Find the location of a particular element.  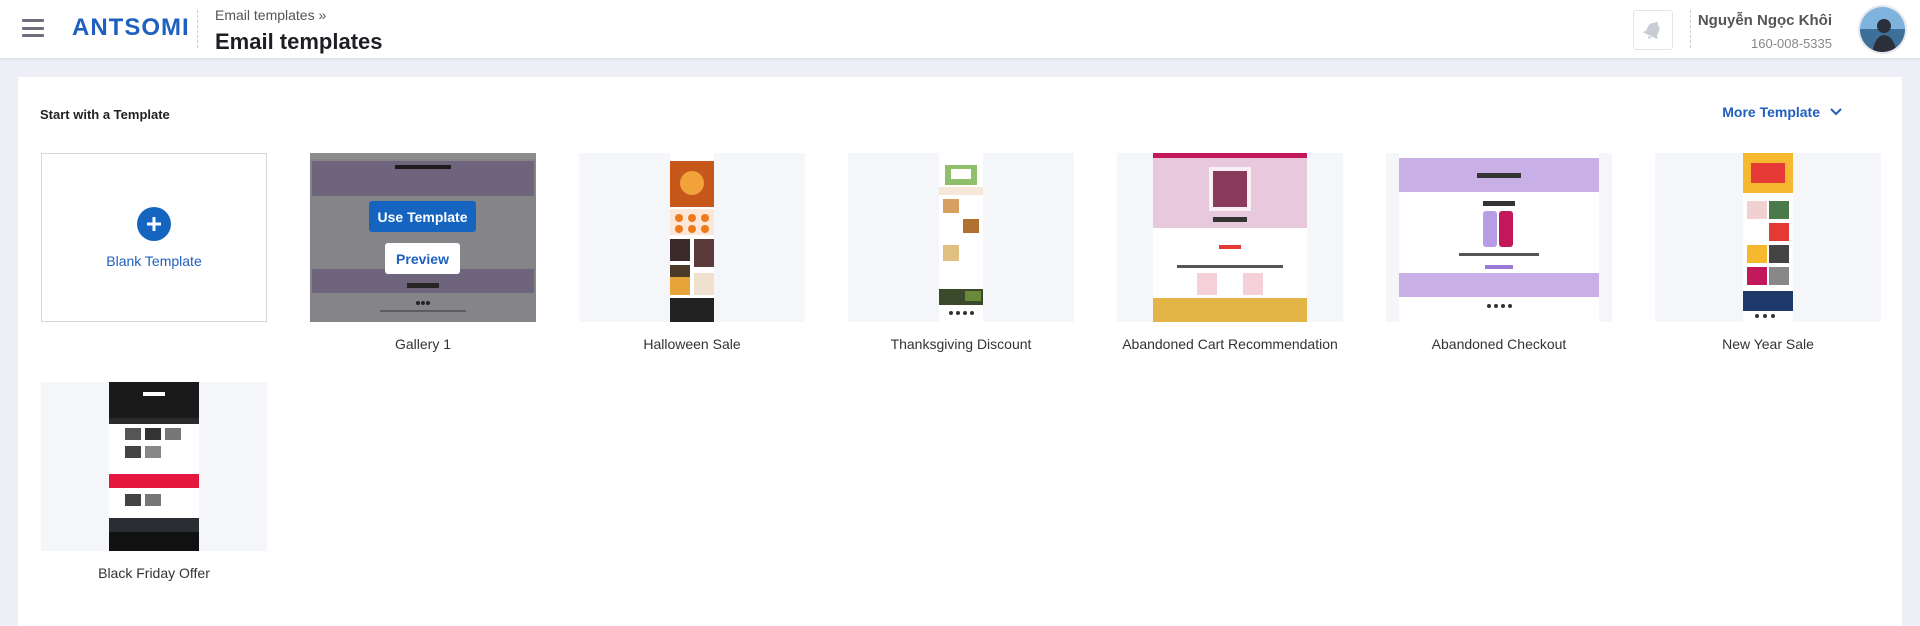

notification-button is located at coordinates (1653, 30).